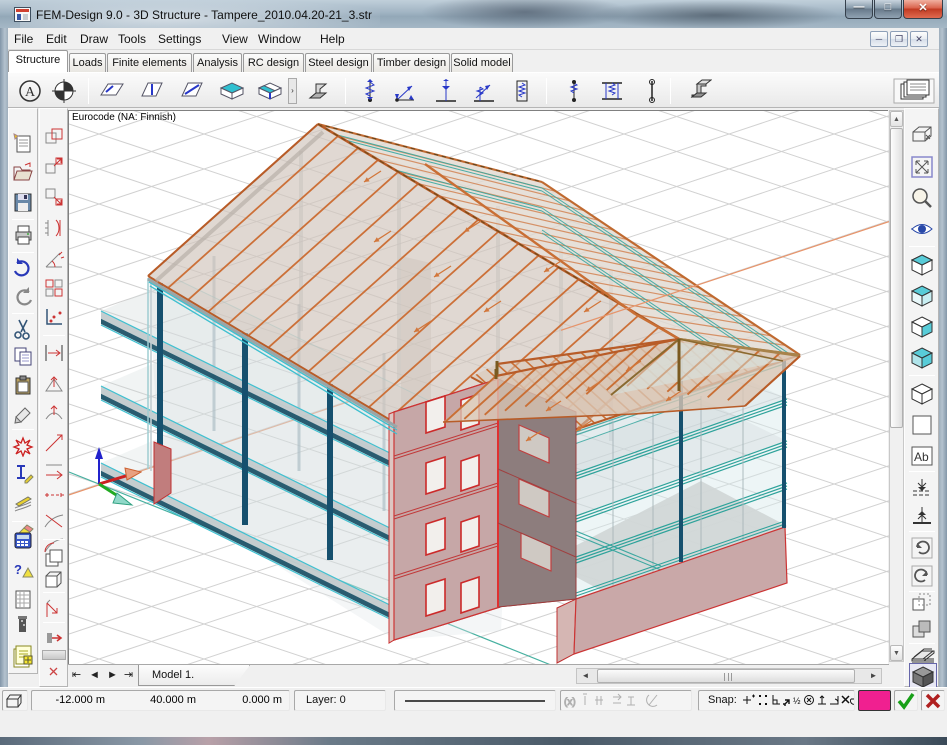 Image resolution: width=947 pixels, height=745 pixels. Describe the element at coordinates (30, 92) in the screenshot. I see `svg-text: A` at that location.